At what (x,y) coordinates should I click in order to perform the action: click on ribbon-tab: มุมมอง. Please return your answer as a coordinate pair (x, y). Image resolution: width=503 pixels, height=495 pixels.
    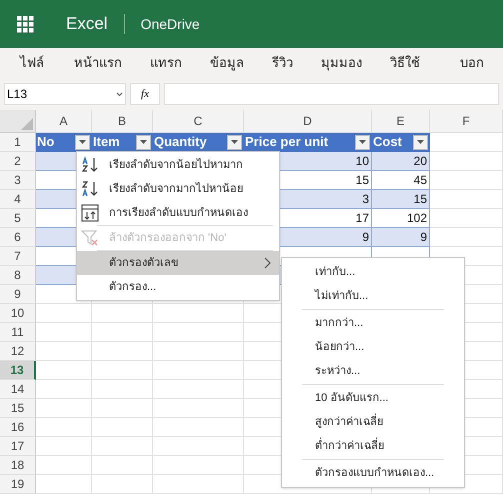
    Looking at the image, I should click on (341, 63).